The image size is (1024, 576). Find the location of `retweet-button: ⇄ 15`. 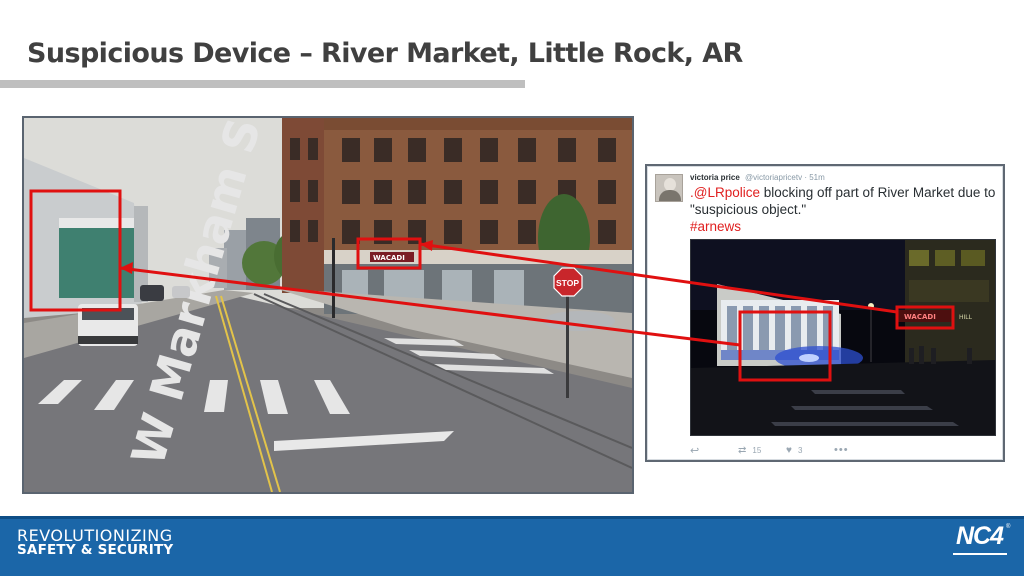

retweet-button: ⇄ 15 is located at coordinates (762, 450).